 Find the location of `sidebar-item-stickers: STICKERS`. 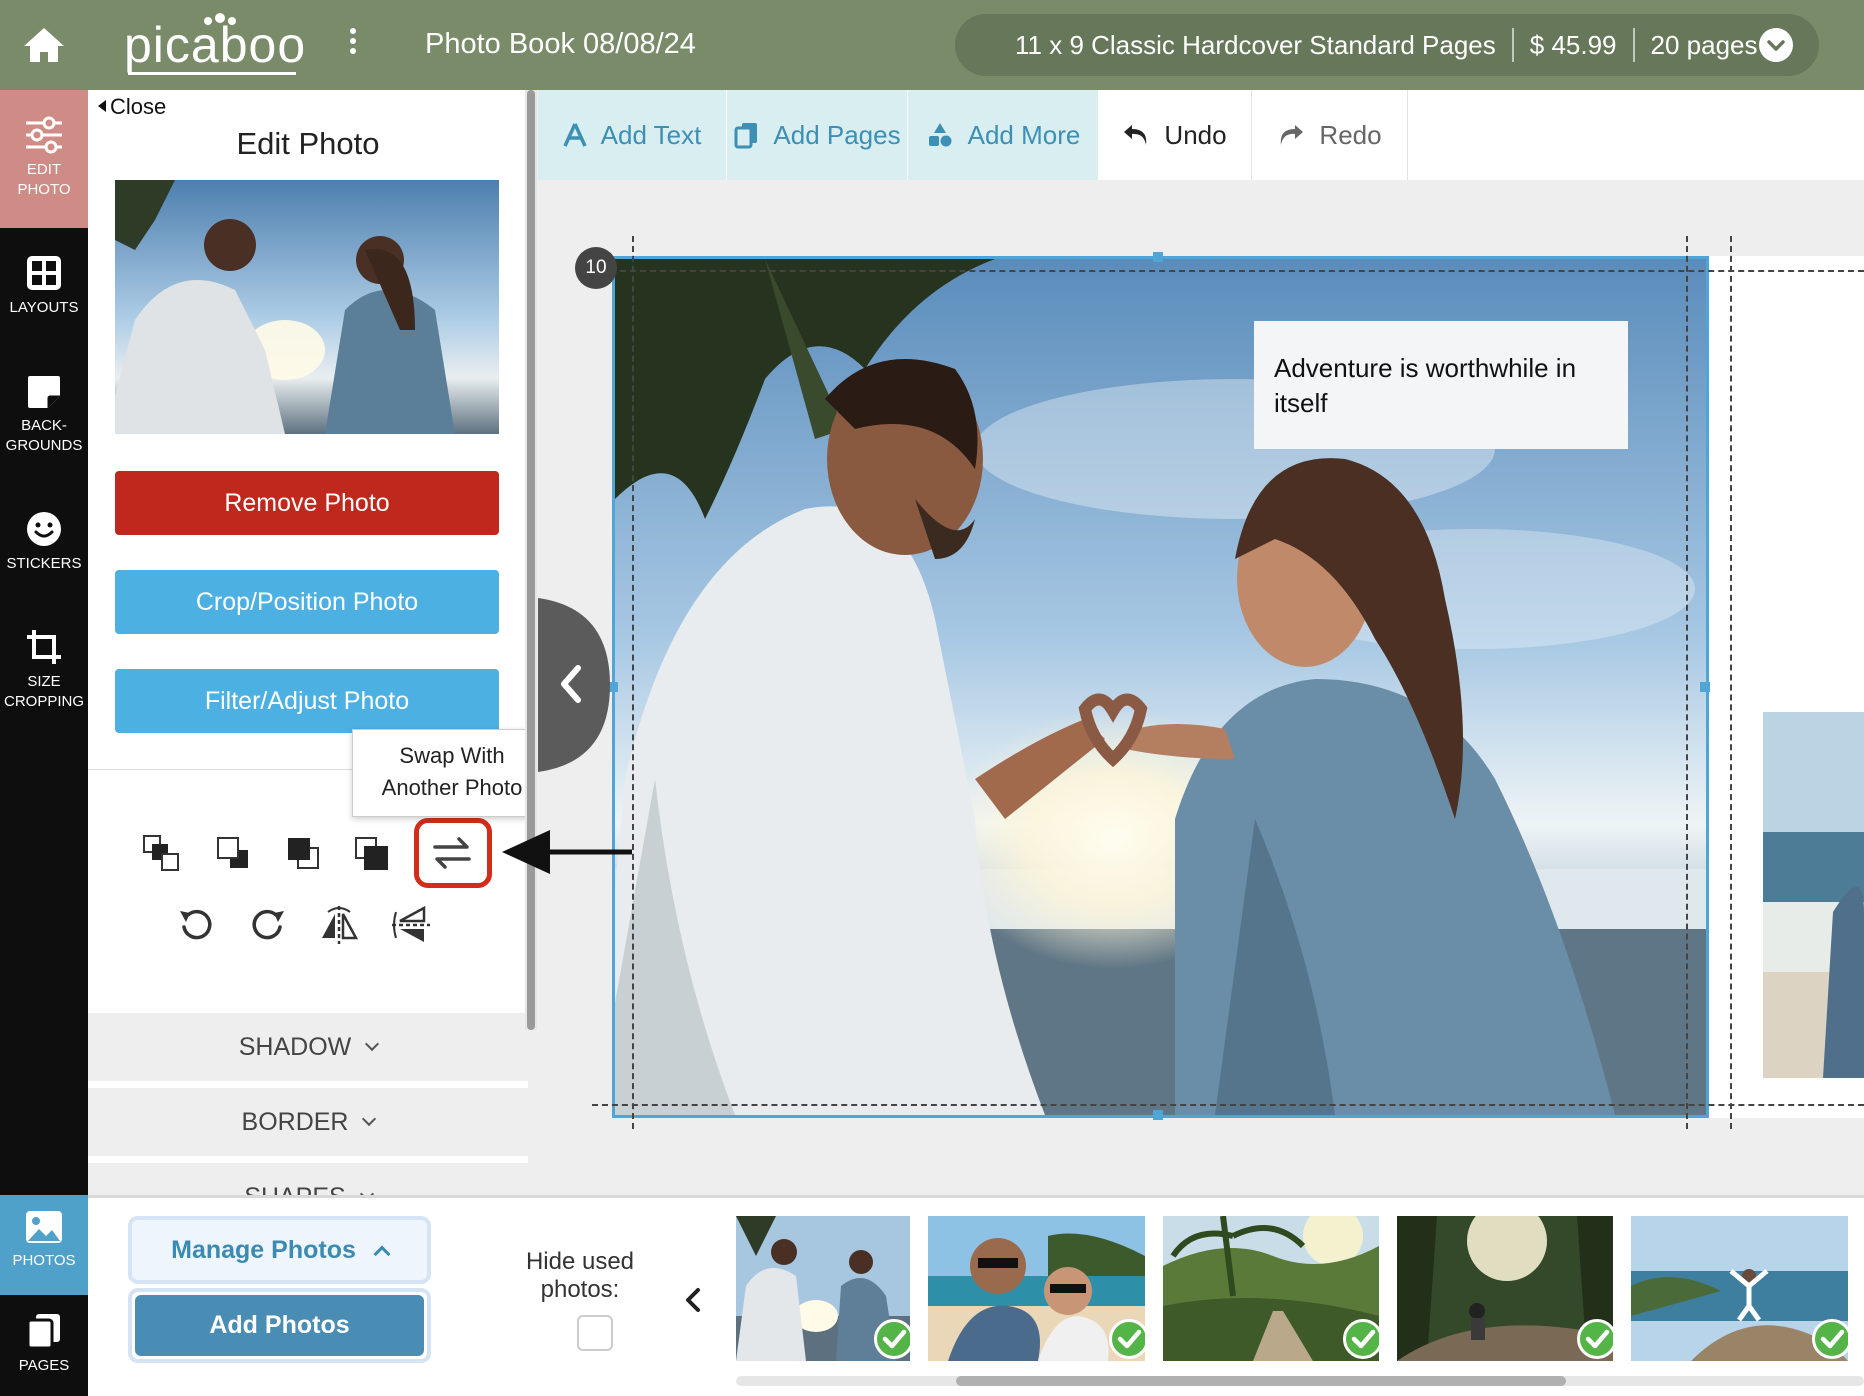

sidebar-item-stickers: STICKERS is located at coordinates (44, 565).